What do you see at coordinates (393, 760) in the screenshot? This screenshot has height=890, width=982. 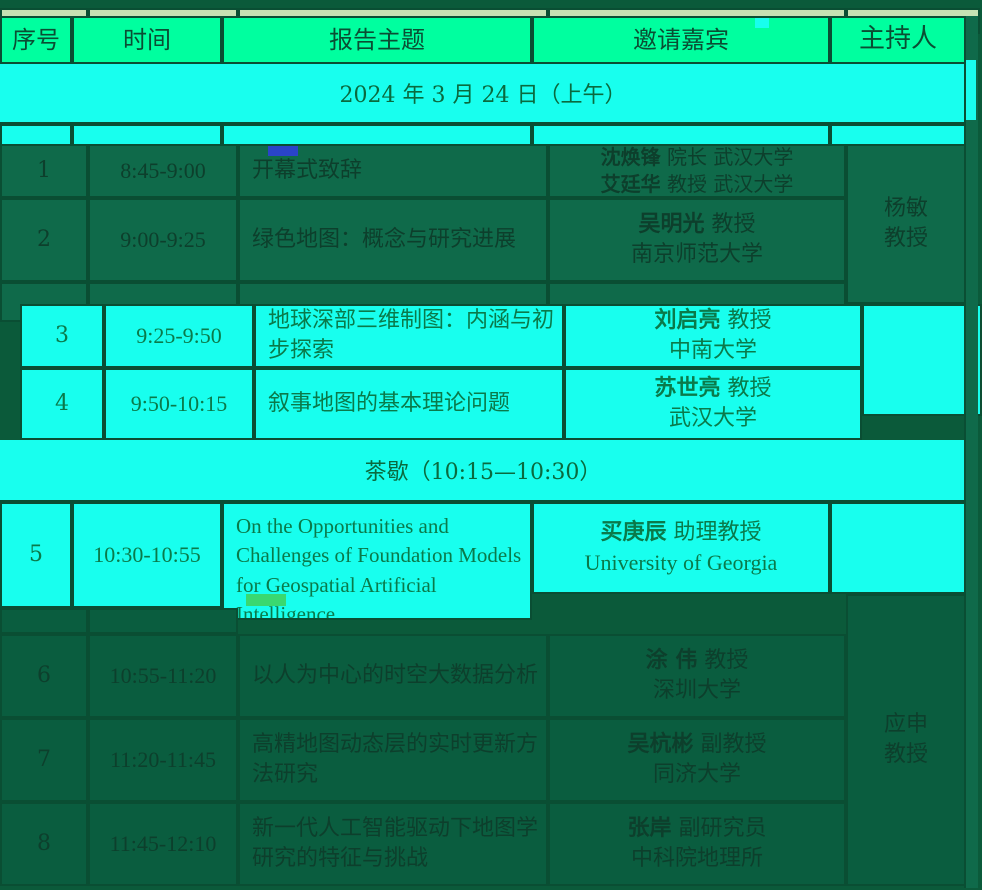 I see `row-topic: 高精地图动态层的实时更新方法研究` at bounding box center [393, 760].